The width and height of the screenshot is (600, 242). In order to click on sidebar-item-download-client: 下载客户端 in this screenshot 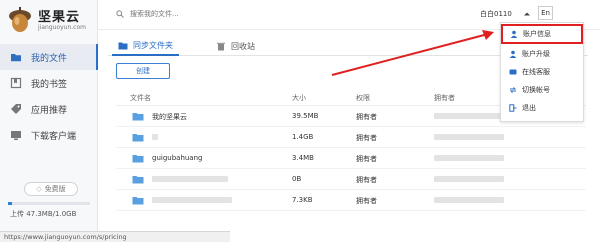, I will do `click(49, 135)`.